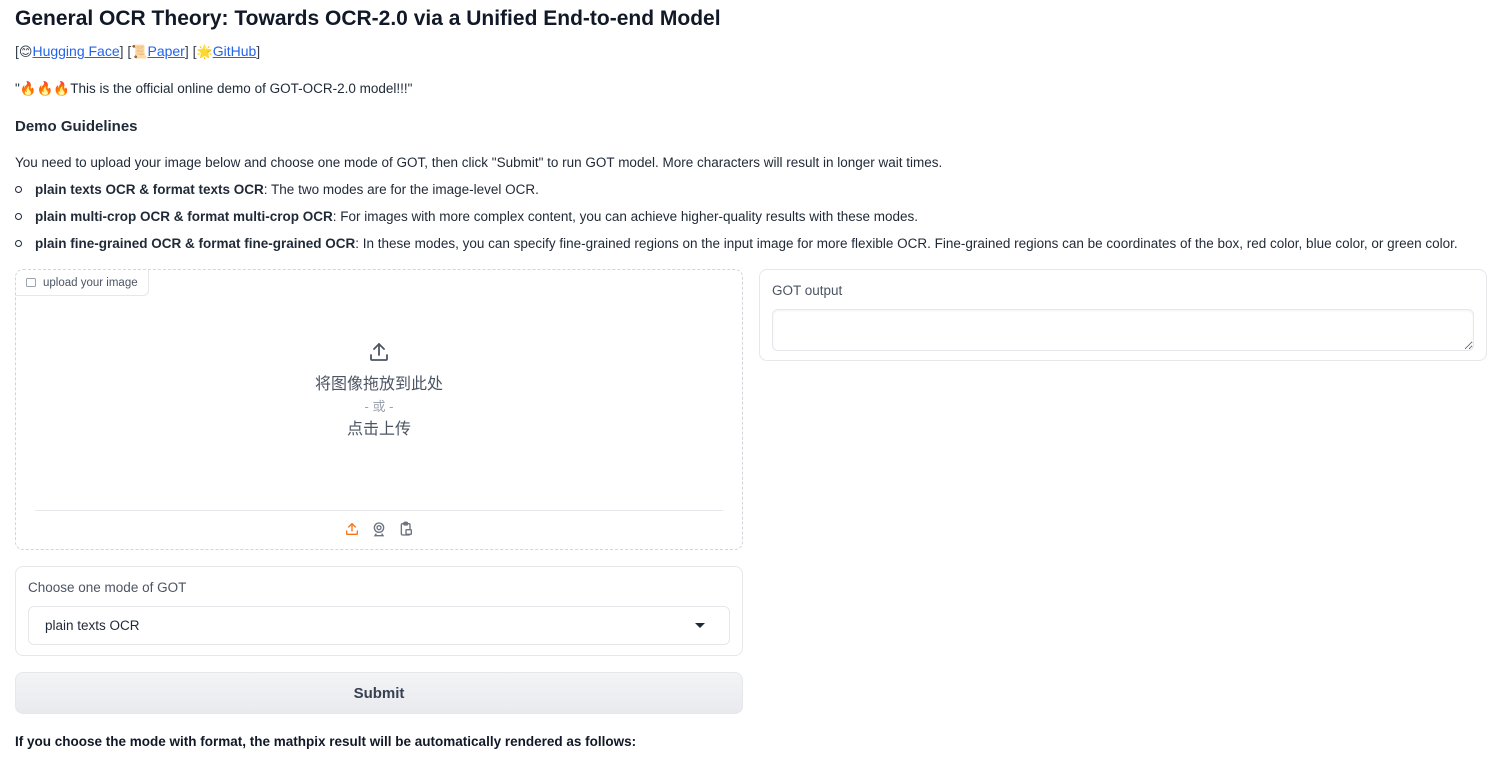 The width and height of the screenshot is (1506, 764). I want to click on click-upload-text: 点击上传, so click(378, 429).